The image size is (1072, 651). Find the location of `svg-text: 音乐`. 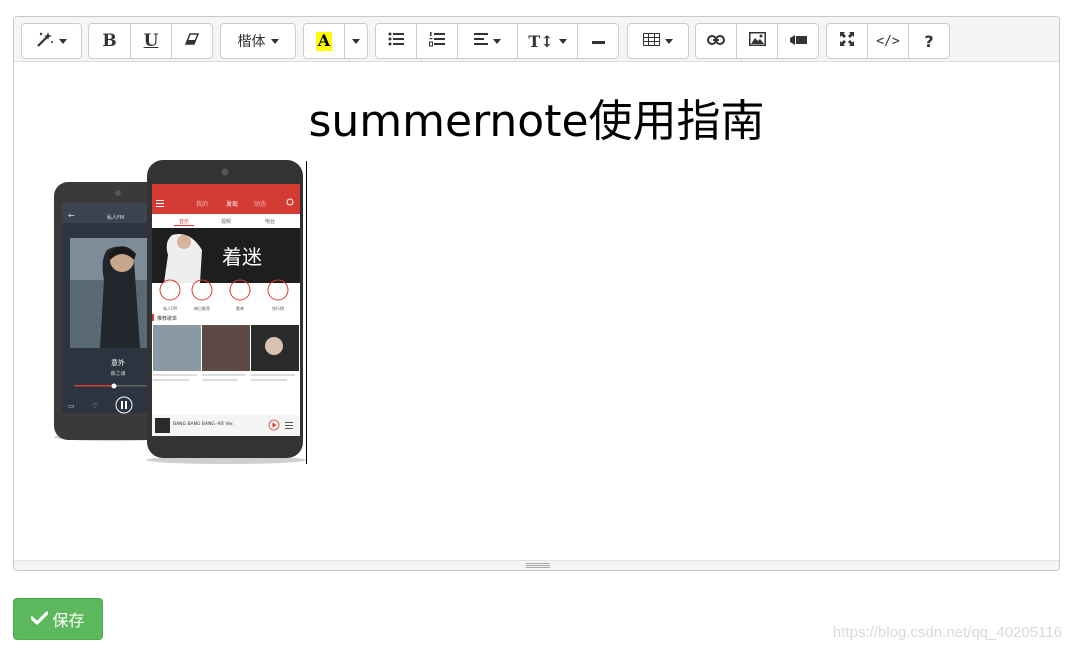

svg-text: 音乐 is located at coordinates (184, 221).